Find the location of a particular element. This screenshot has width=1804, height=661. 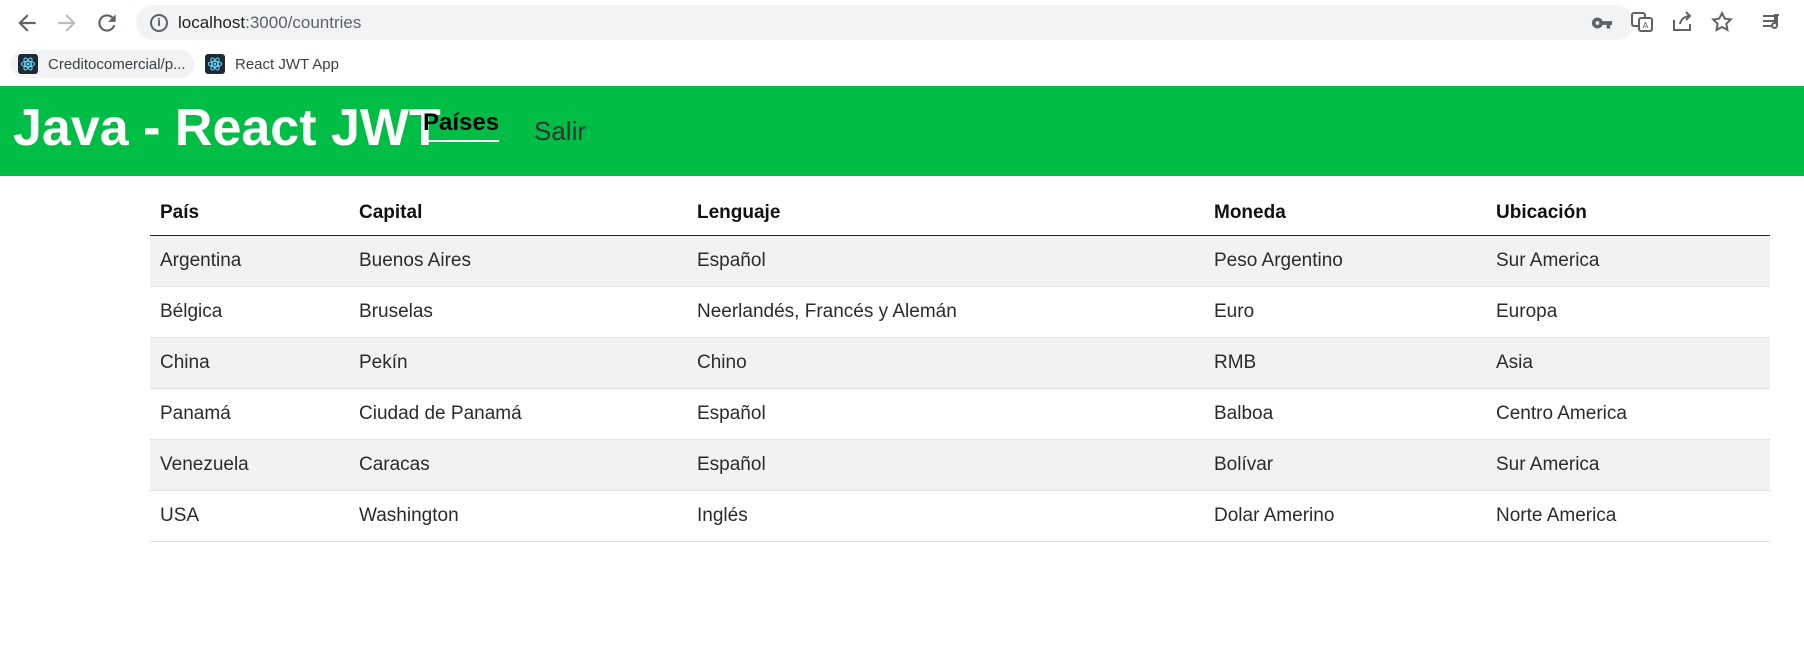

table-row: China Pekín Chino RMB Asia is located at coordinates (960, 363).